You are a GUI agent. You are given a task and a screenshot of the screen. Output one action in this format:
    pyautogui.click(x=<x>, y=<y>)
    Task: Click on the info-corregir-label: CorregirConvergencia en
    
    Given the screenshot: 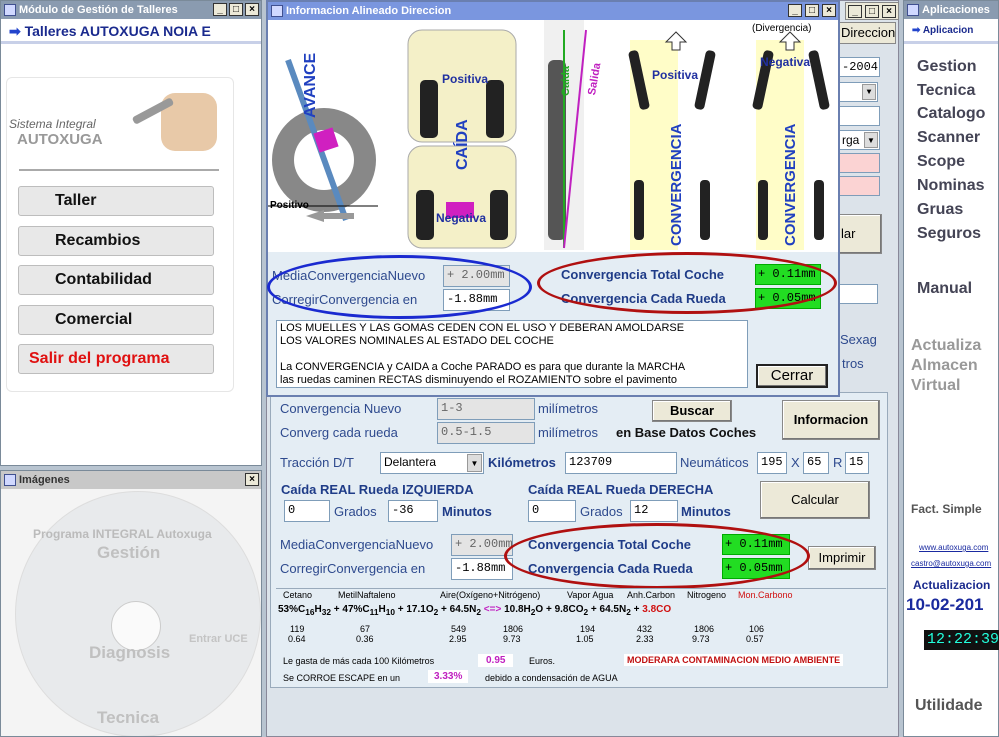 What is the action you would take?
    pyautogui.click(x=345, y=299)
    